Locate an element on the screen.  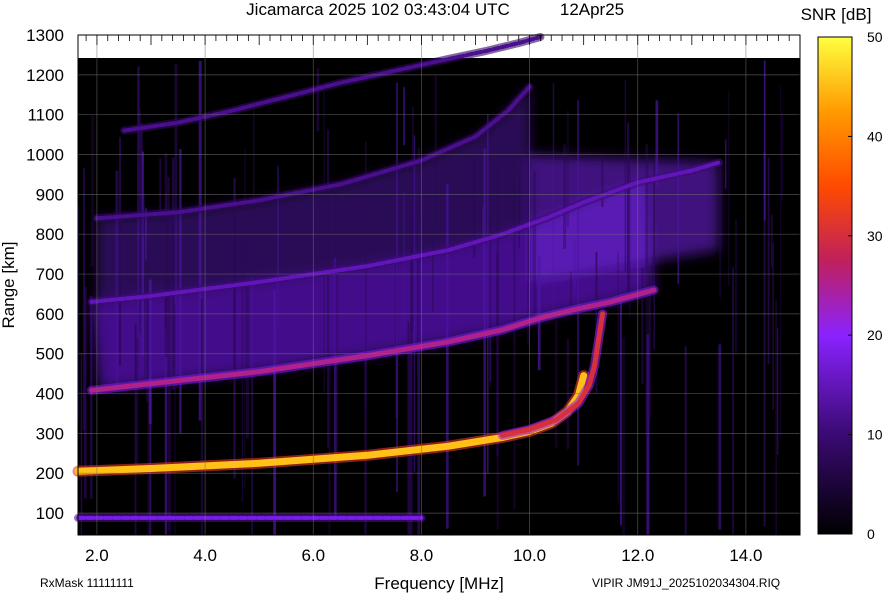
colorbar-tick-label: 10 is located at coordinates (875, 435).